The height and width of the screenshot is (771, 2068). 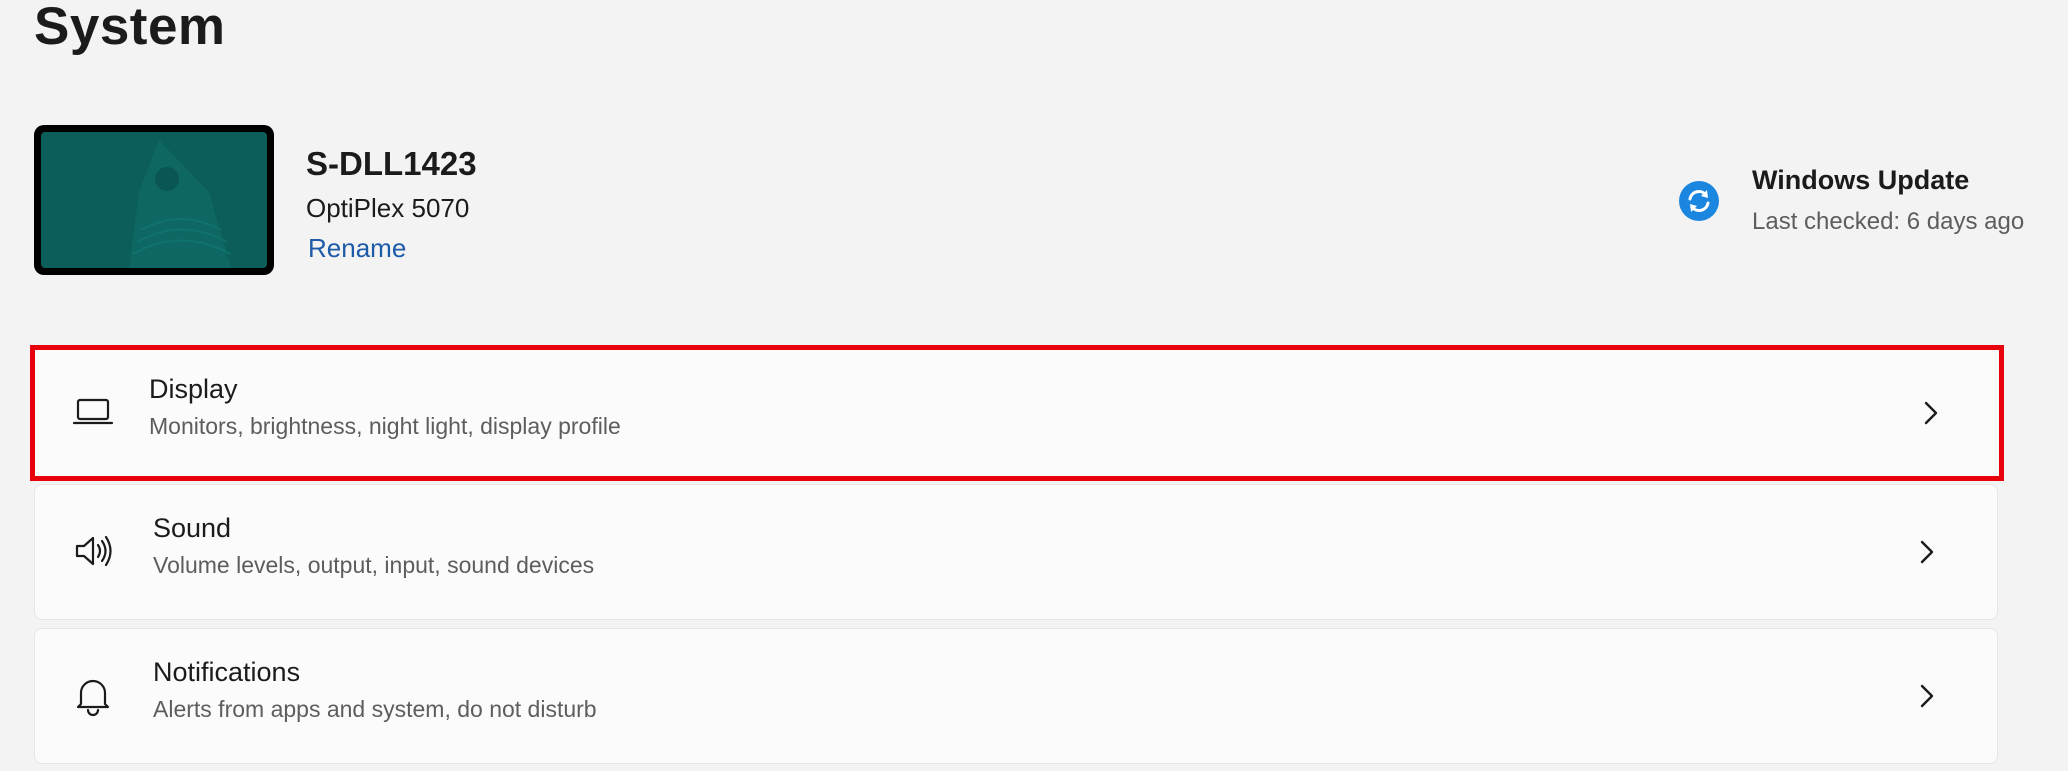 What do you see at coordinates (1888, 221) in the screenshot?
I see `windows-update-status: Last checked: 6 days ago` at bounding box center [1888, 221].